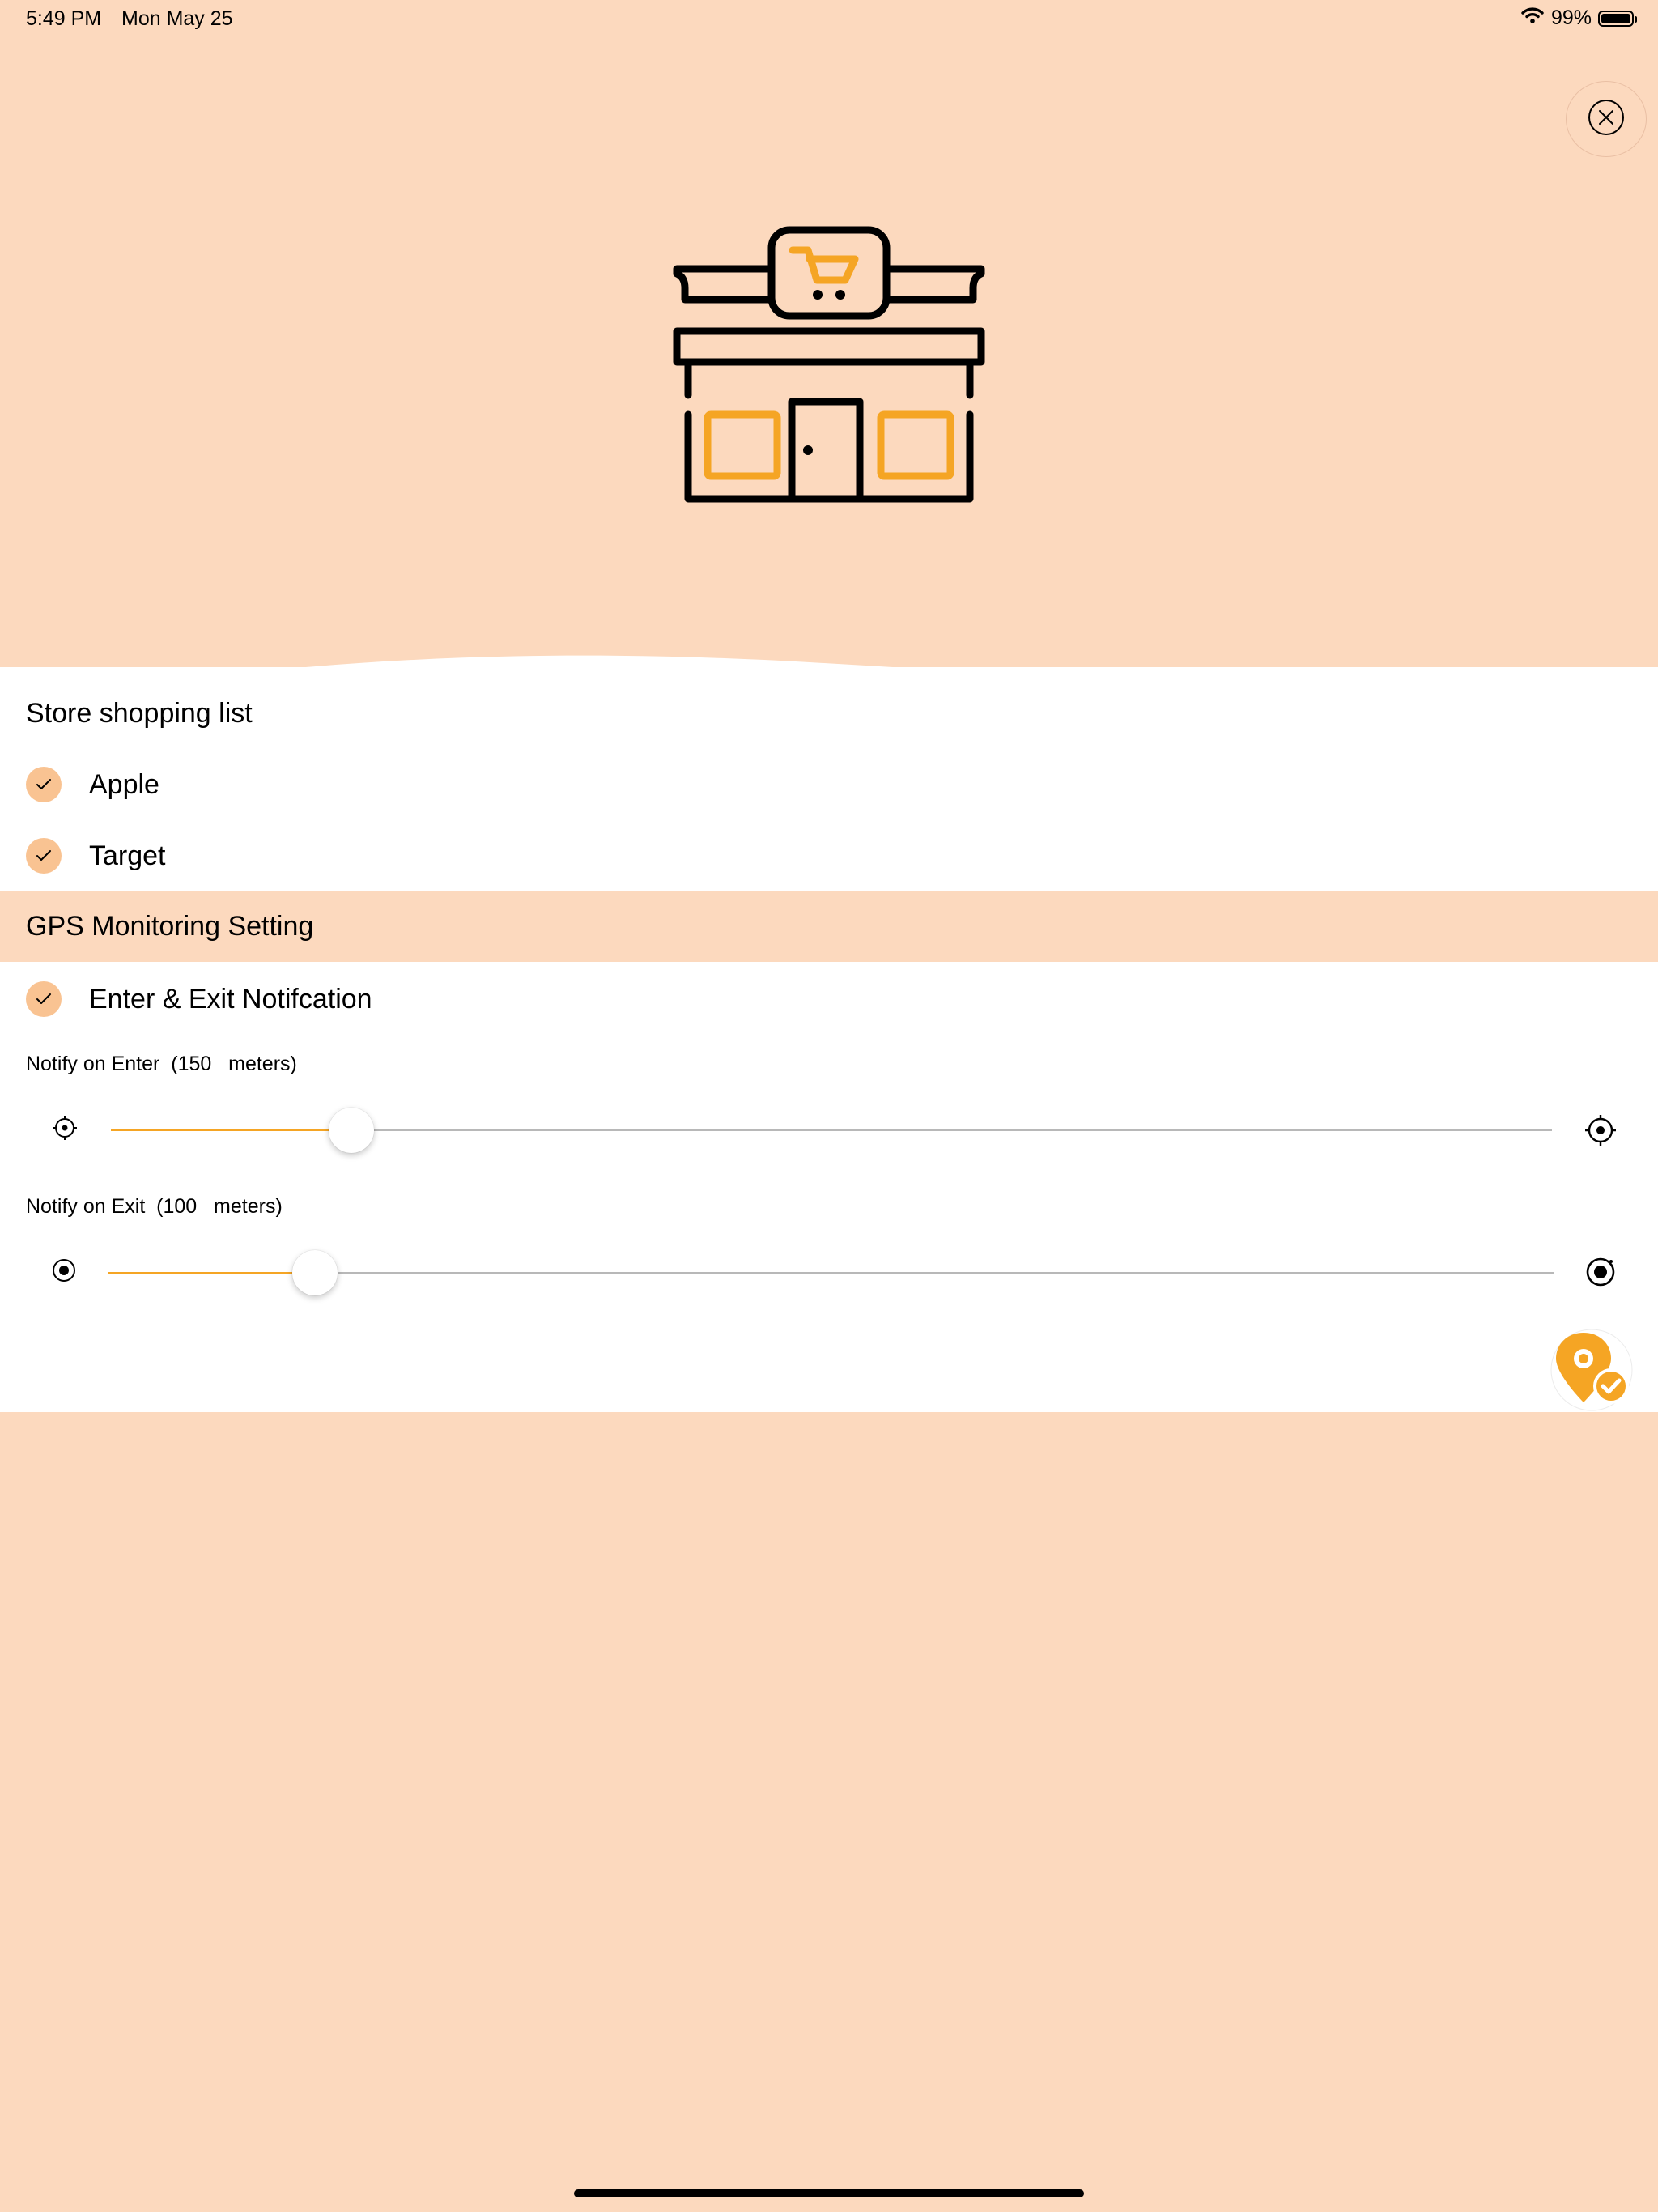 This screenshot has width=1658, height=2212. I want to click on shopping-list-title: Store shopping list, so click(139, 714).